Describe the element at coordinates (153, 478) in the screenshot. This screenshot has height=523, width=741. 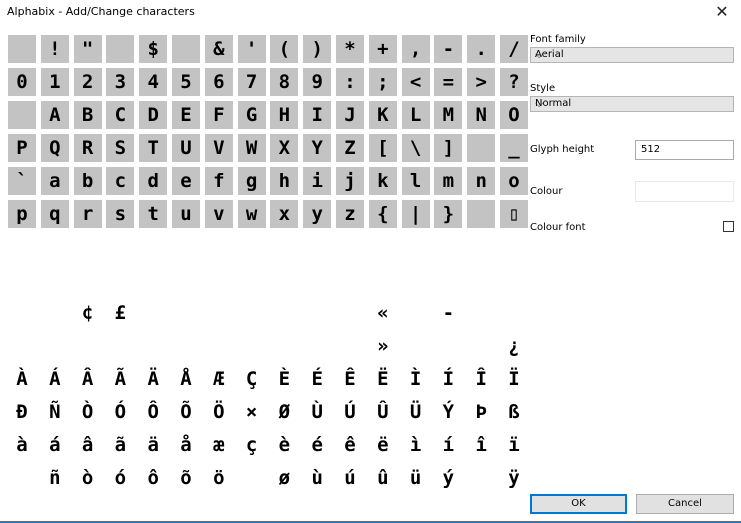
I see `glyph-cell: ô` at that location.